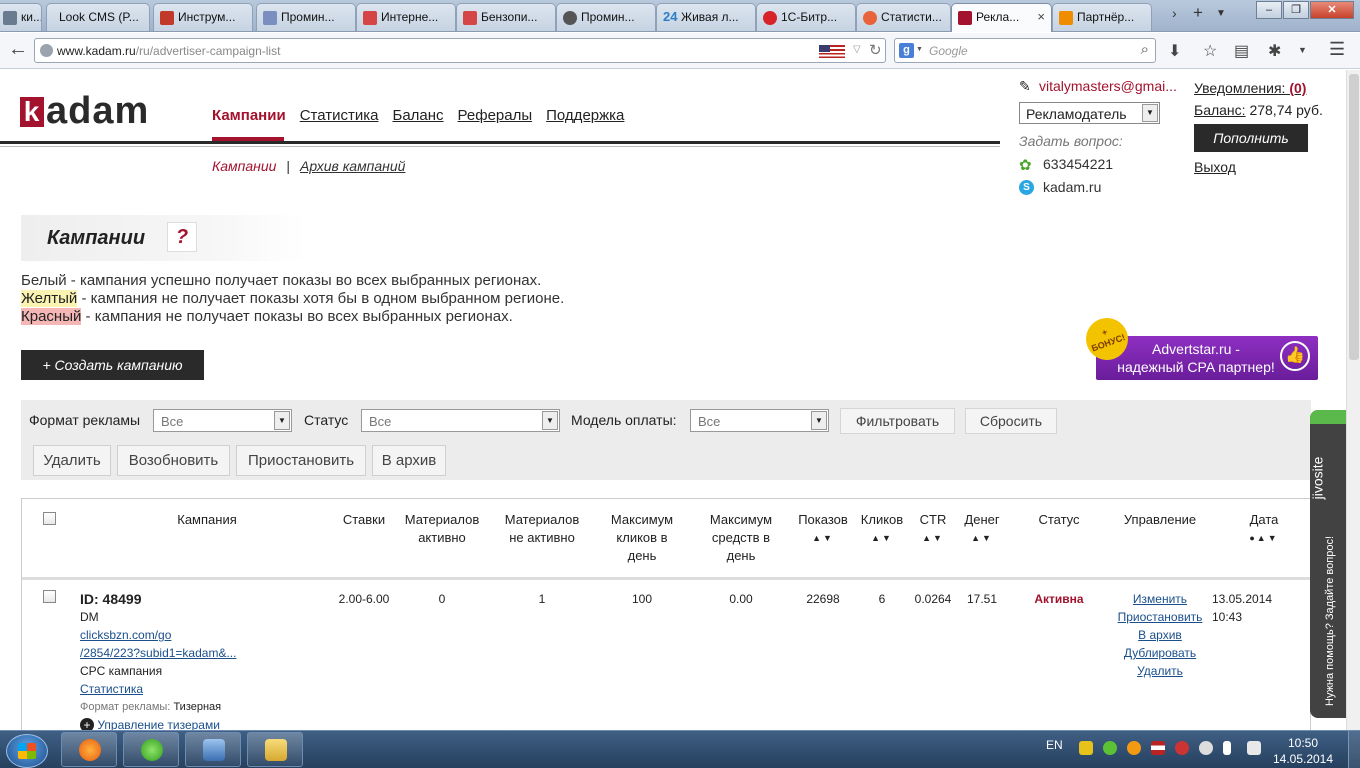 The image size is (1360, 768). What do you see at coordinates (244, 166) in the screenshot?
I see `subnav-campaigns: Кампании` at bounding box center [244, 166].